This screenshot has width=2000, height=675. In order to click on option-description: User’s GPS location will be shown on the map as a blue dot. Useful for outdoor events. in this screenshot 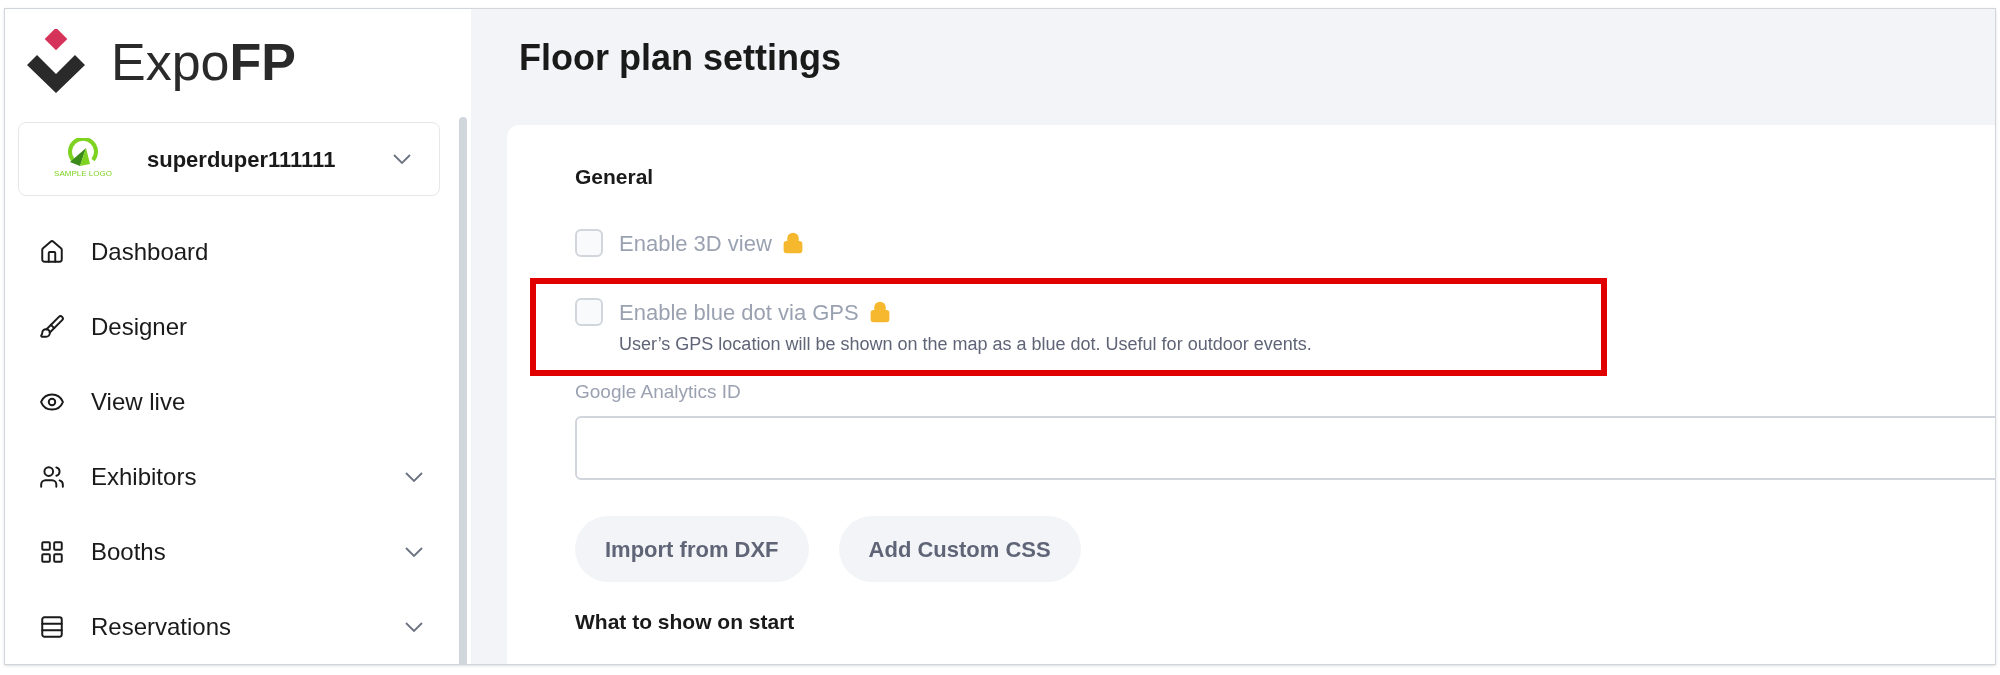, I will do `click(966, 344)`.